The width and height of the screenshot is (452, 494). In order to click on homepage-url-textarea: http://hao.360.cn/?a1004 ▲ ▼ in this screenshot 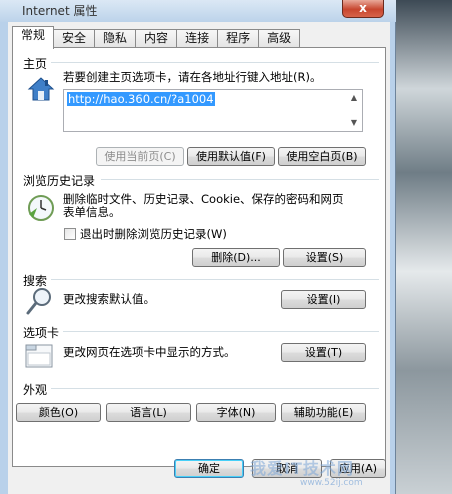, I will do `click(213, 110)`.